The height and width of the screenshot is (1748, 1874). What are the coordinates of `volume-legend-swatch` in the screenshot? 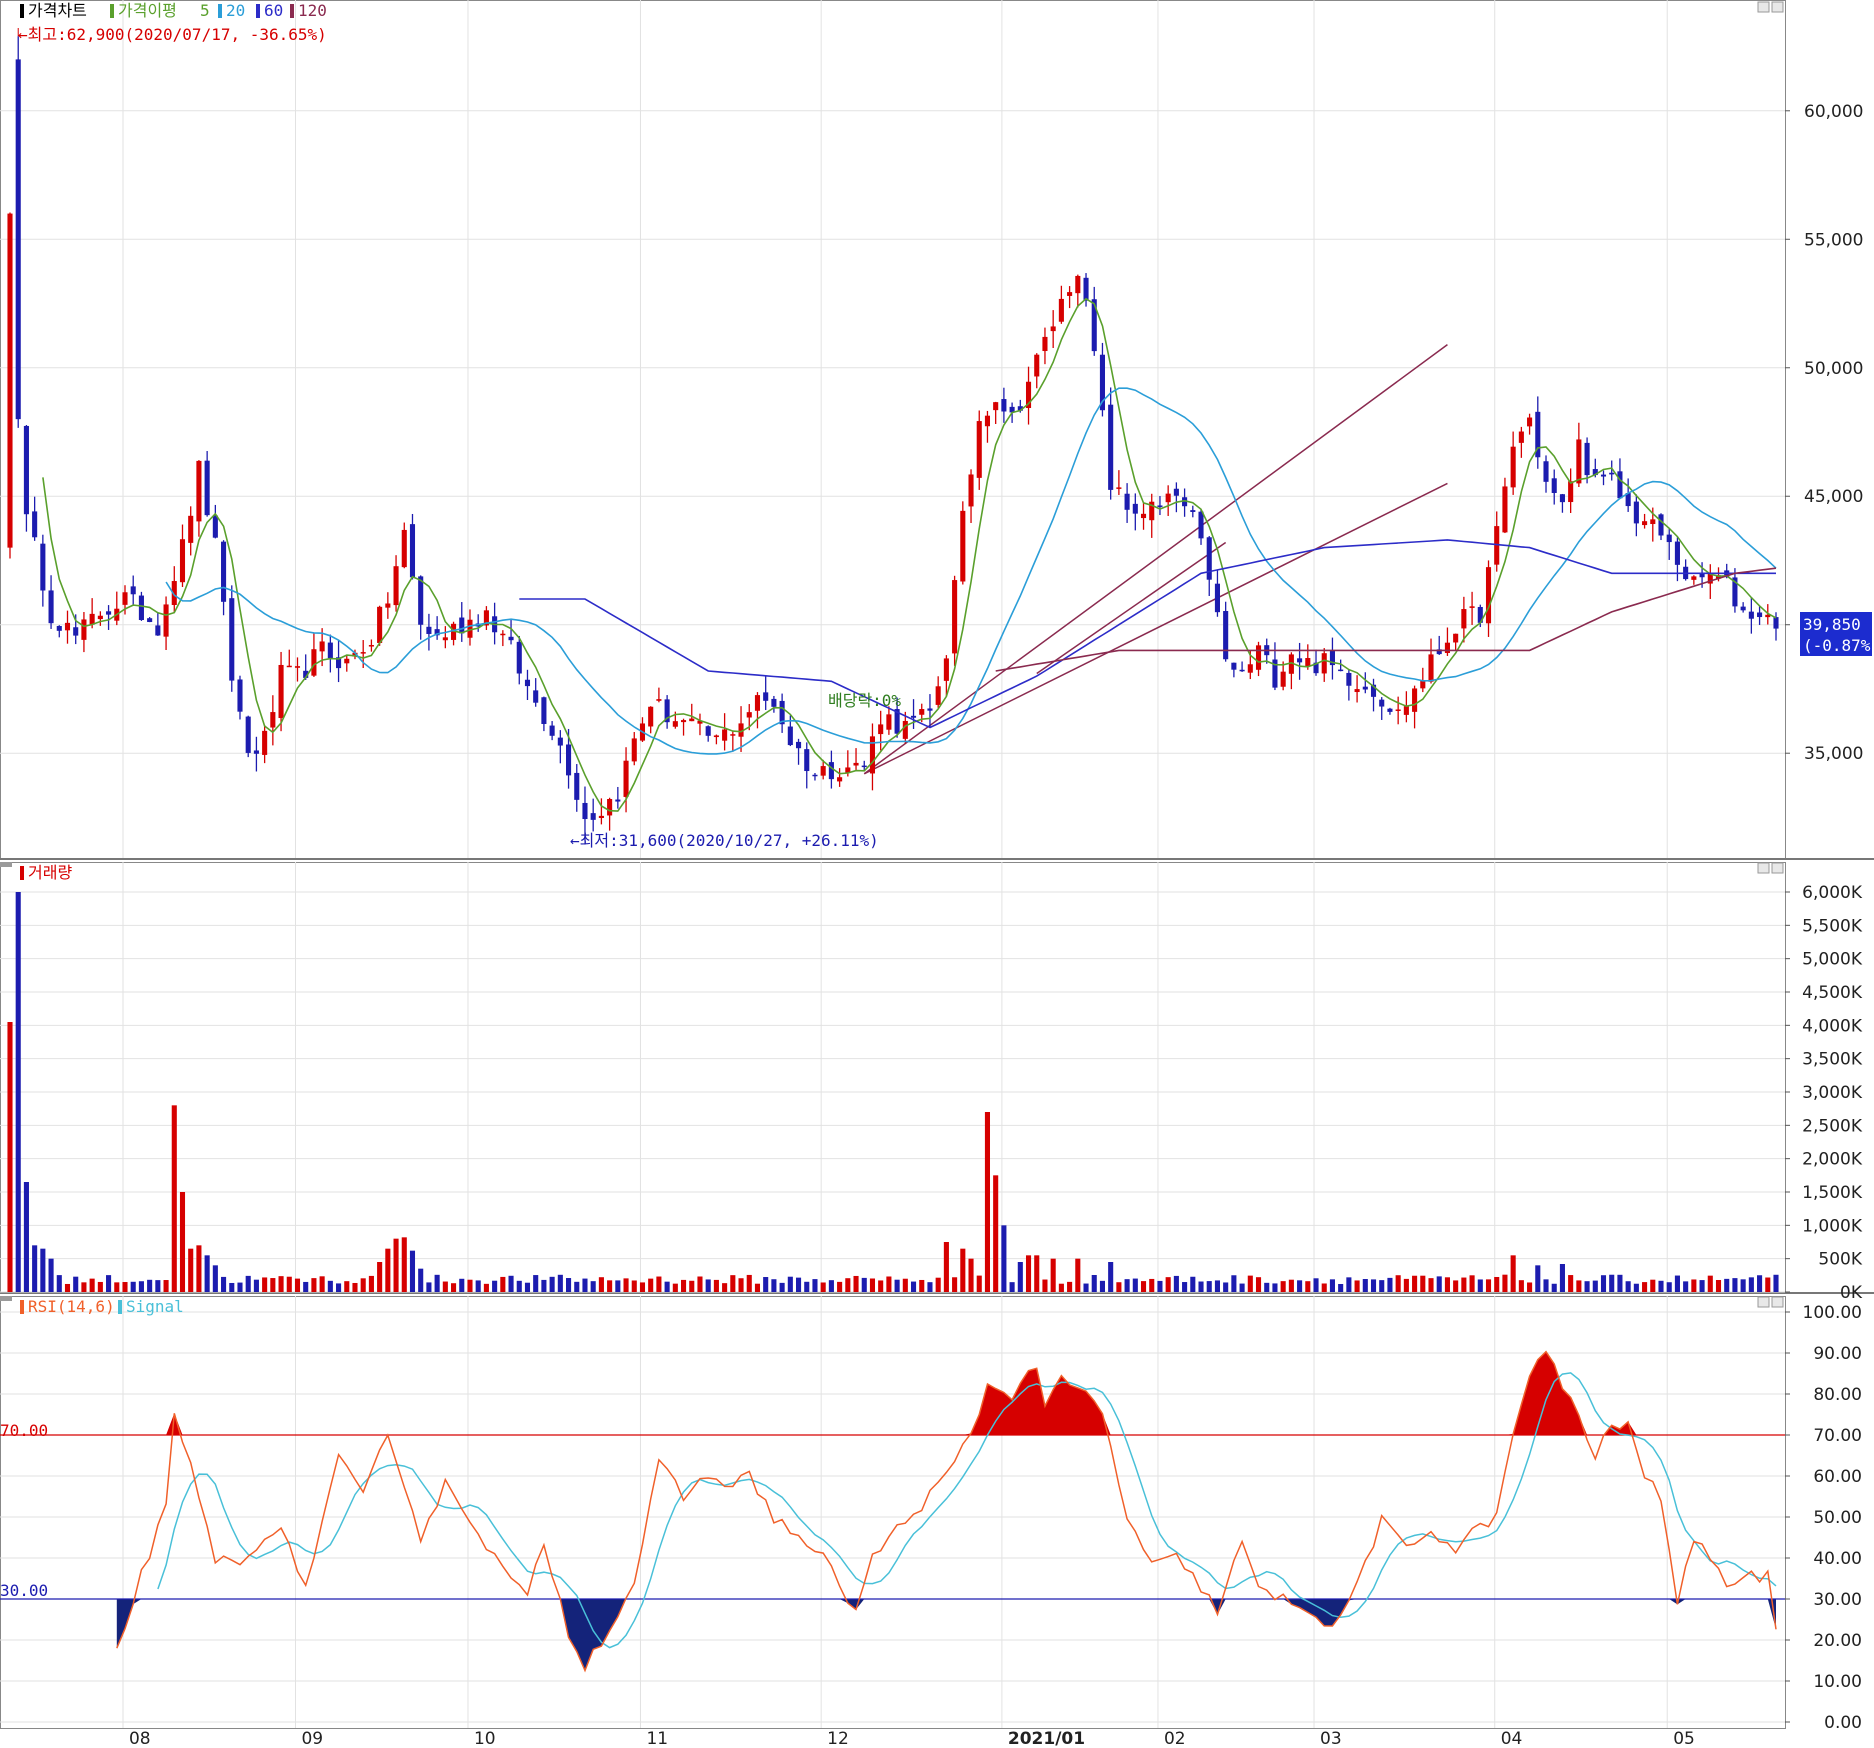 It's located at (22, 873).